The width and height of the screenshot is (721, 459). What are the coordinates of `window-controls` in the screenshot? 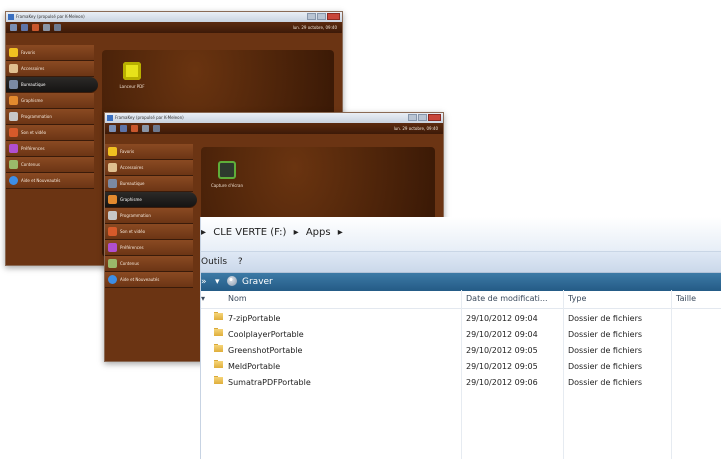 It's located at (424, 117).